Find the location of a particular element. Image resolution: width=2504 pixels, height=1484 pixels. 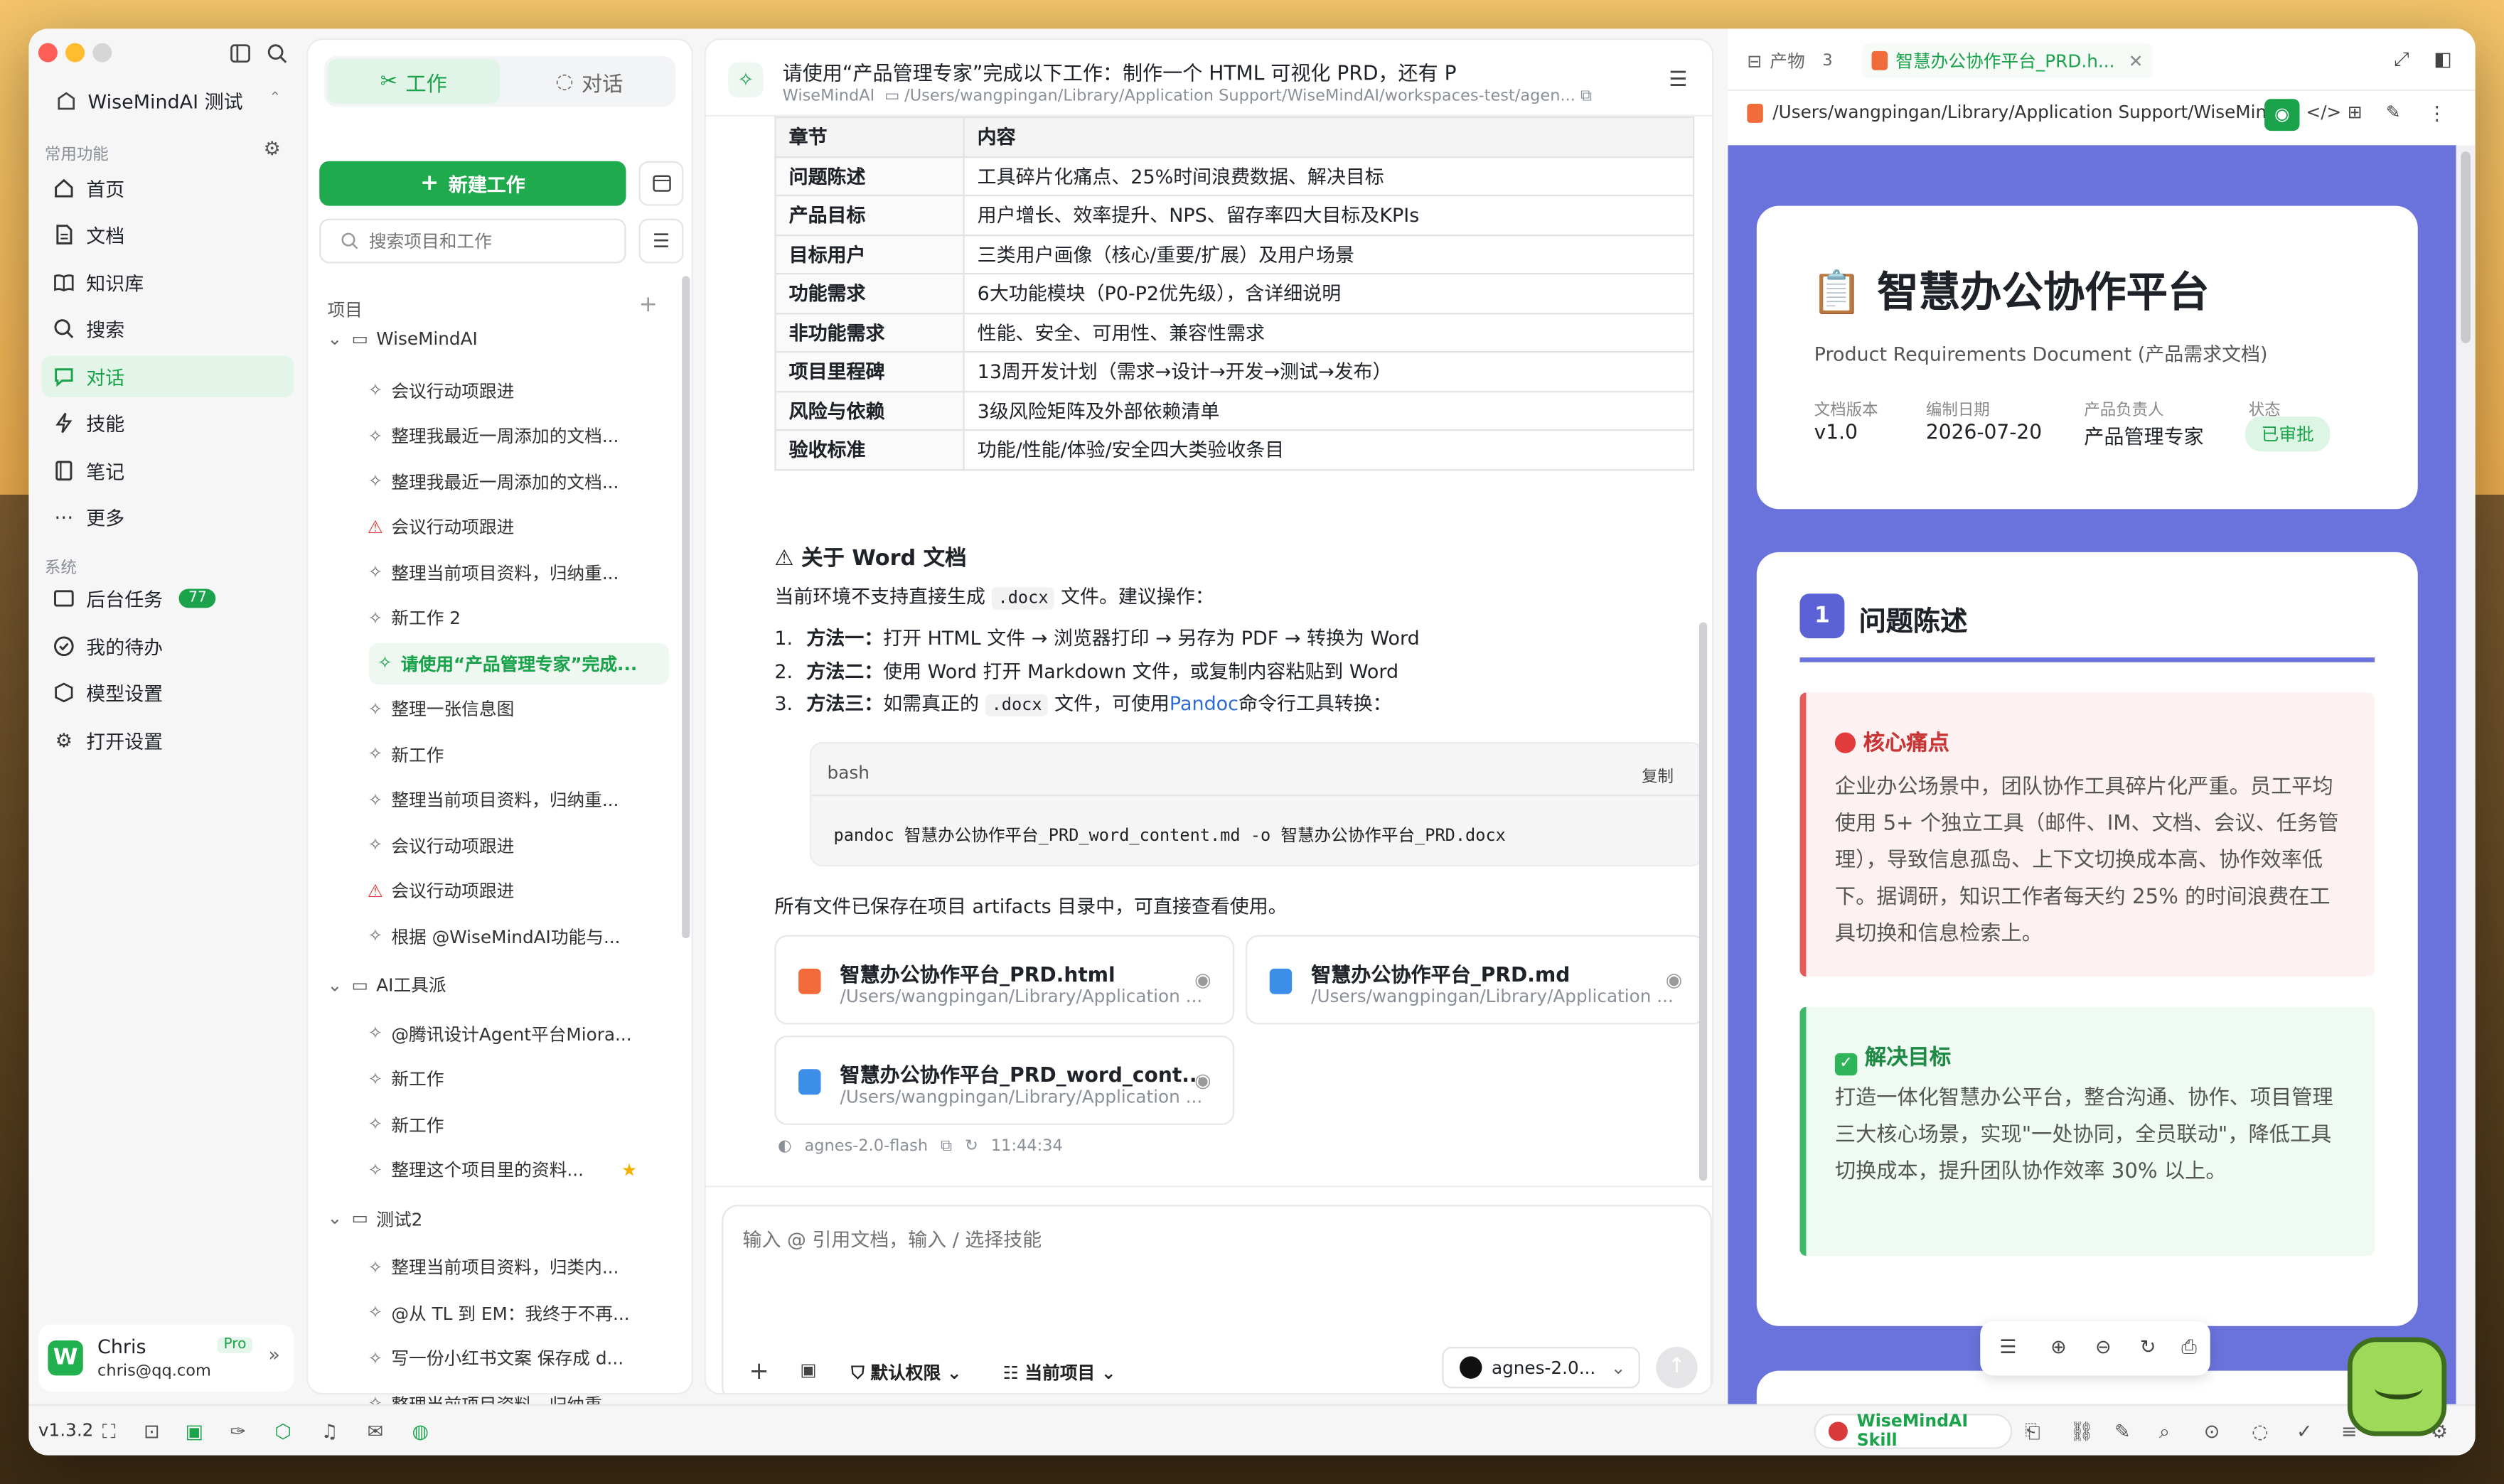

preview-mode-button: ◉ is located at coordinates (2282, 115).